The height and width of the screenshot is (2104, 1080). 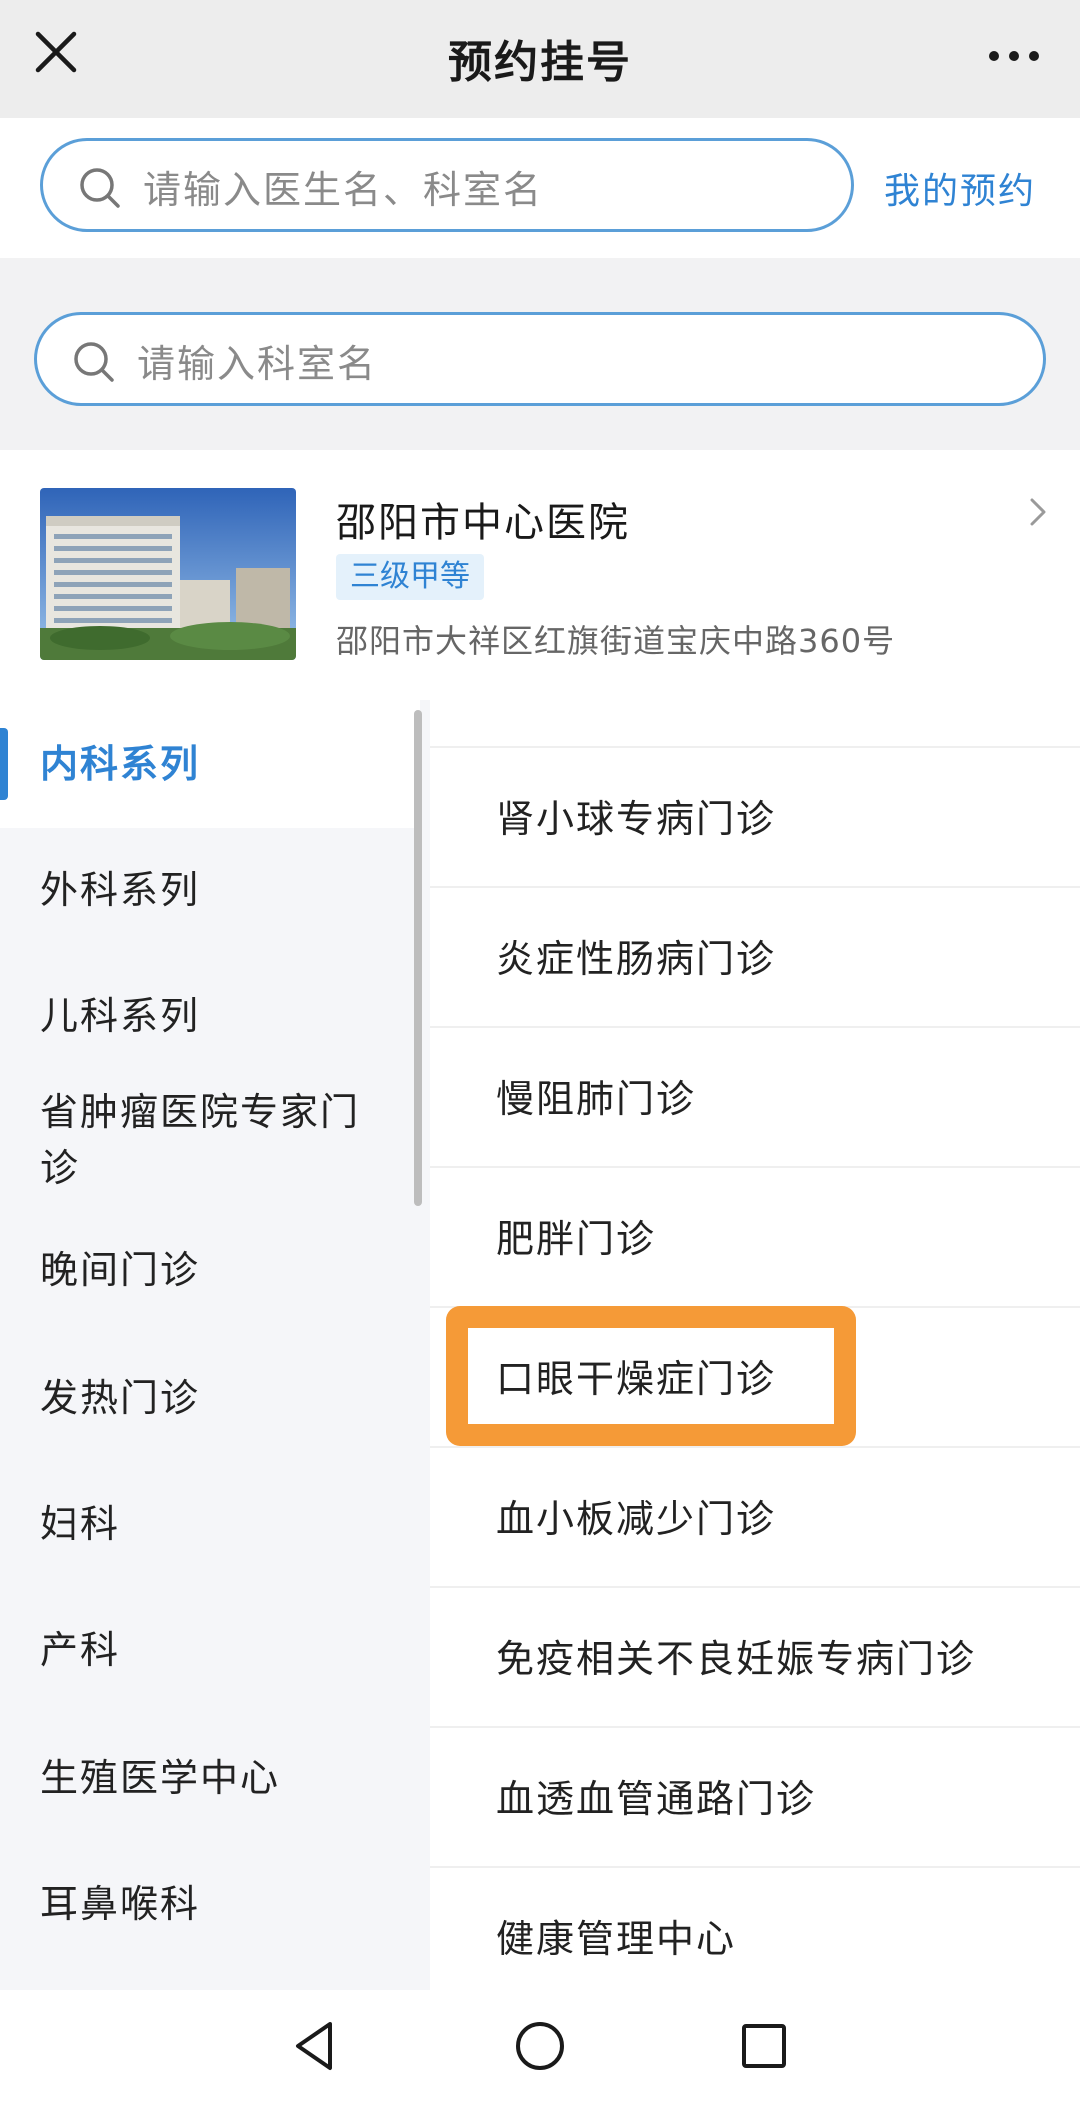 What do you see at coordinates (210, 1398) in the screenshot?
I see `sidebar-item-fever-clinic: 发热门诊` at bounding box center [210, 1398].